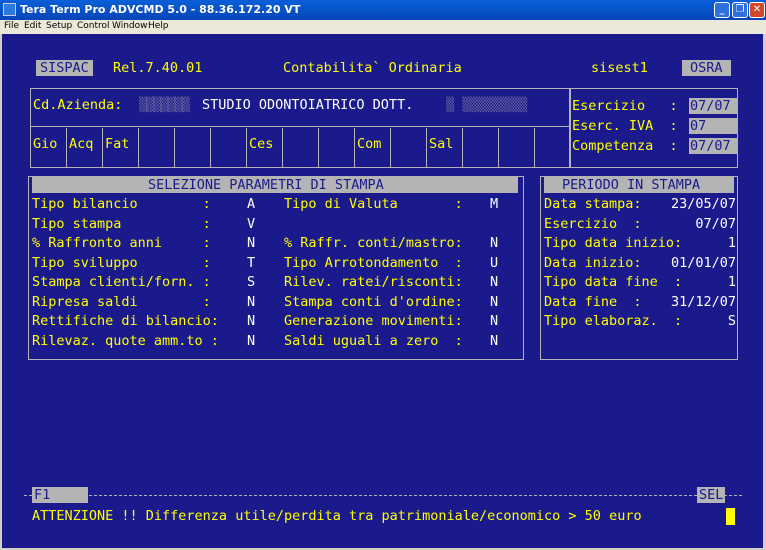 The image size is (766, 550). What do you see at coordinates (757, 10) in the screenshot?
I see `close-button: ✕` at bounding box center [757, 10].